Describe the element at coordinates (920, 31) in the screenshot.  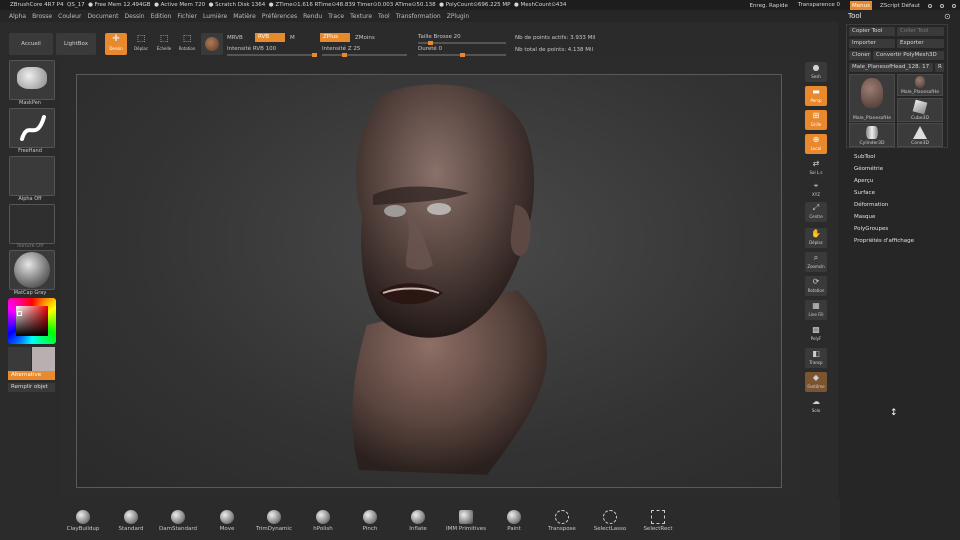
I see `paste-tool-button: Coller Tool` at that location.